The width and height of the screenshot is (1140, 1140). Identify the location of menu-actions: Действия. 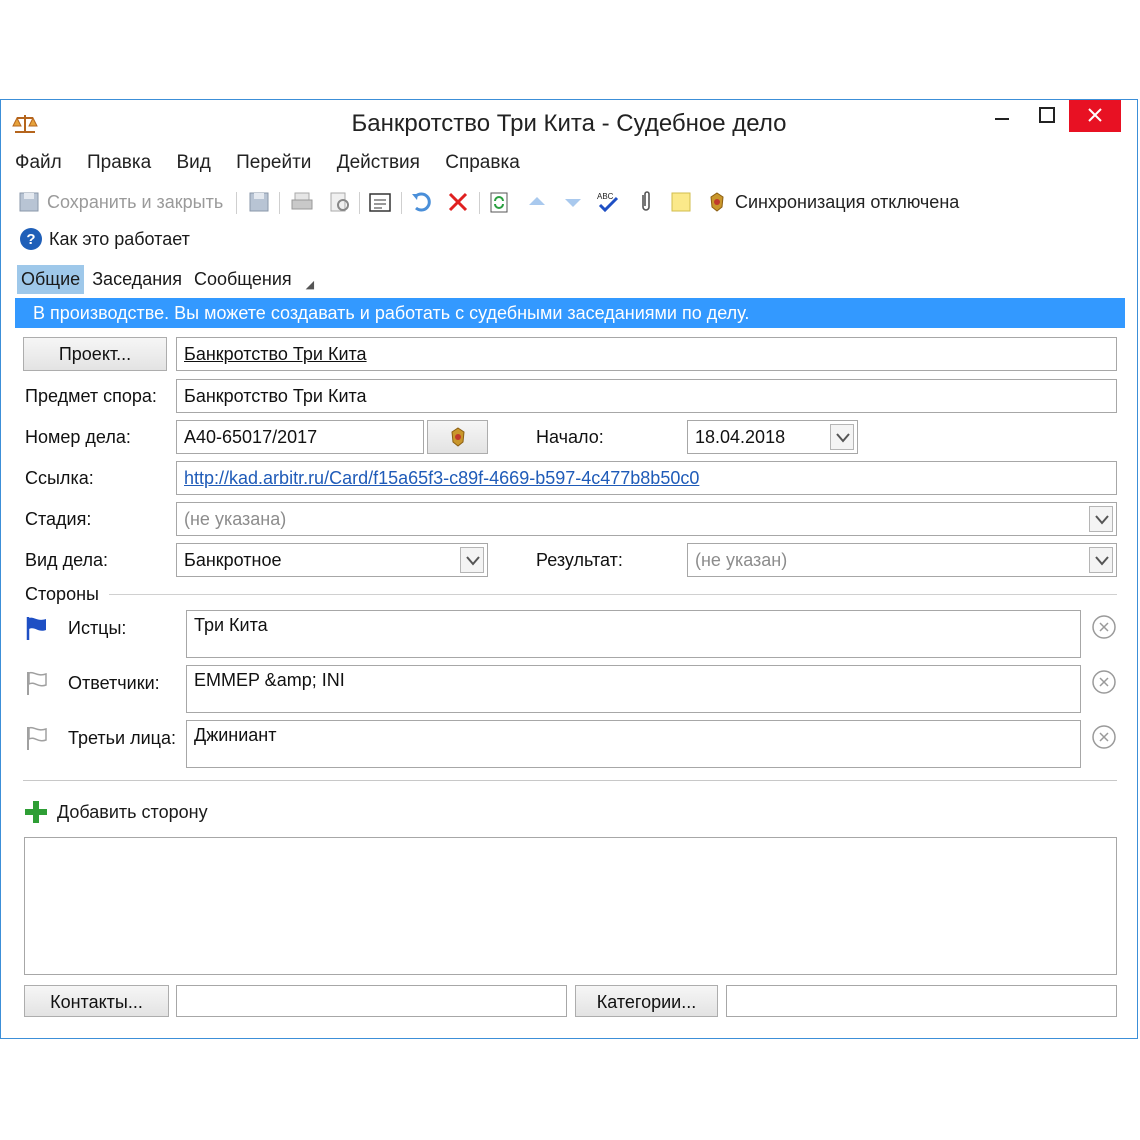
(378, 162).